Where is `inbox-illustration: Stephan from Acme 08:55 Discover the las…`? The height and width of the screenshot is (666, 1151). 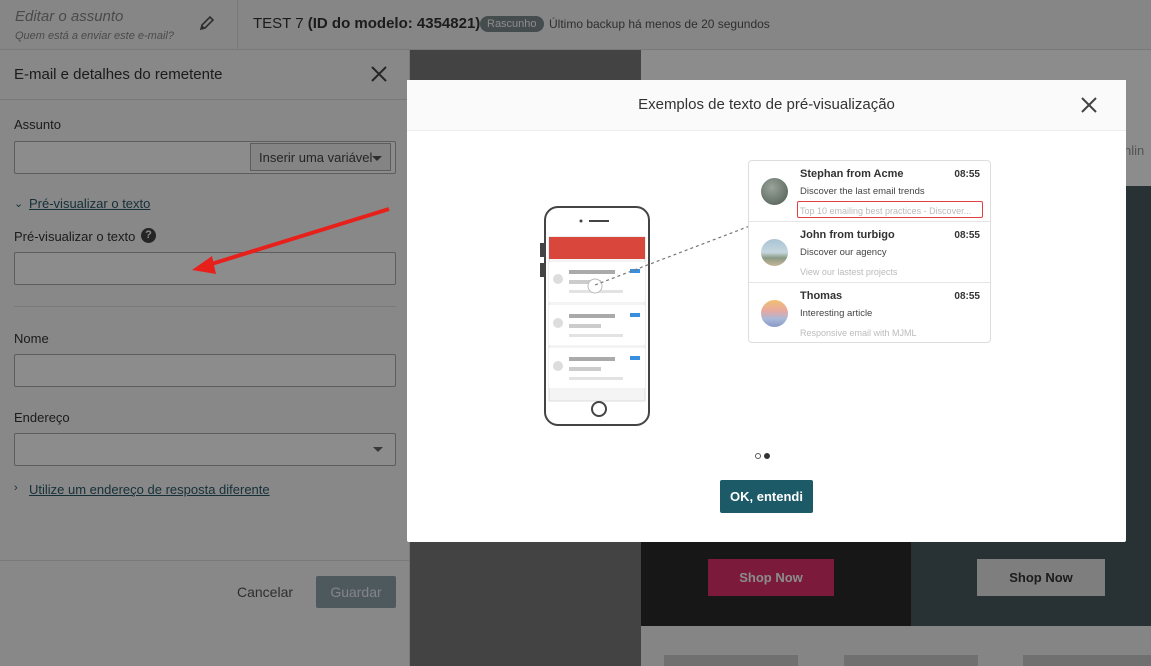 inbox-illustration: Stephan from Acme 08:55 Discover the las… is located at coordinates (869, 251).